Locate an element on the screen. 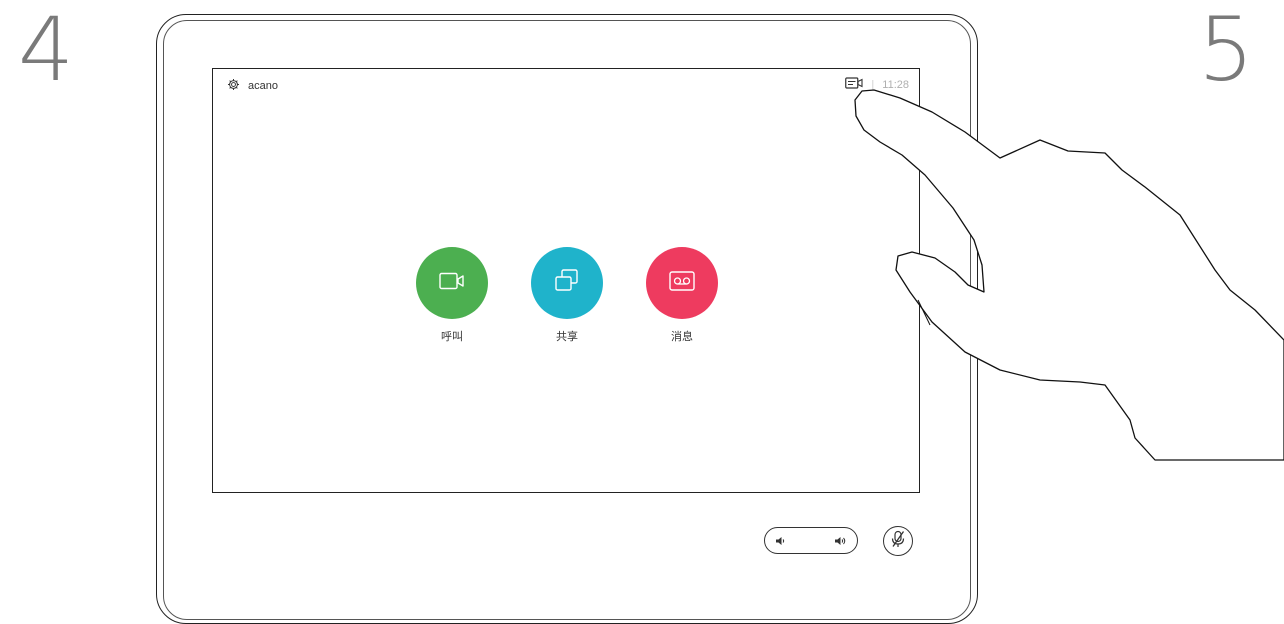 This screenshot has height=624, width=1284. status-left: acano is located at coordinates (252, 86).